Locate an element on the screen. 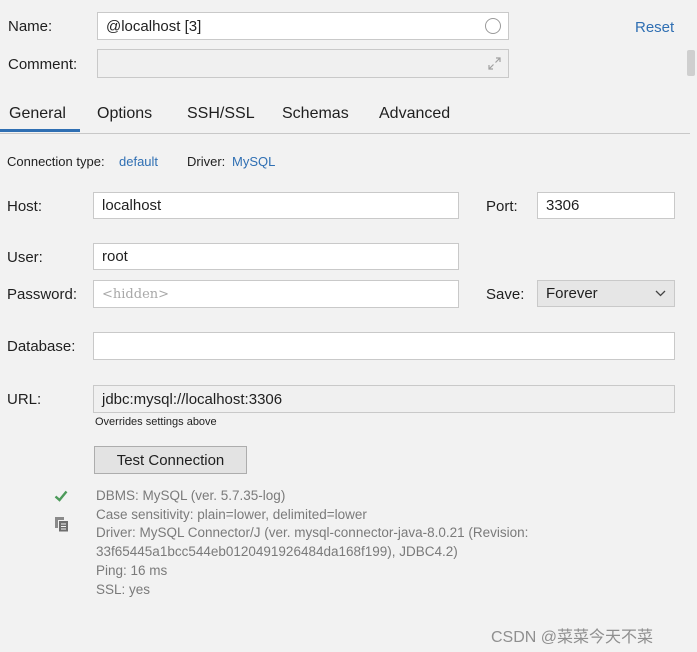  port-value: 3306 is located at coordinates (563, 205).